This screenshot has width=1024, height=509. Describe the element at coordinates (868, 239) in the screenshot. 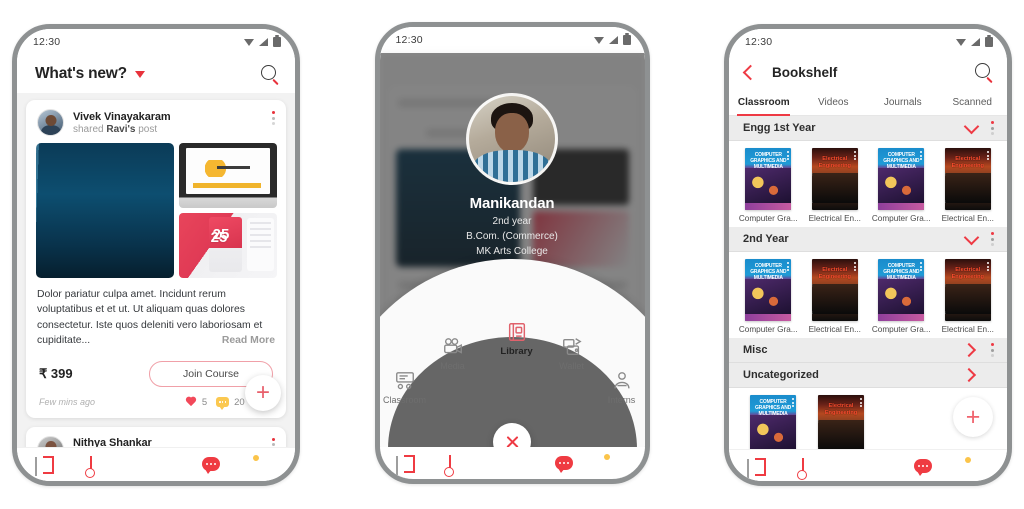

I see `section-header-2nd-year: 2nd Year` at that location.